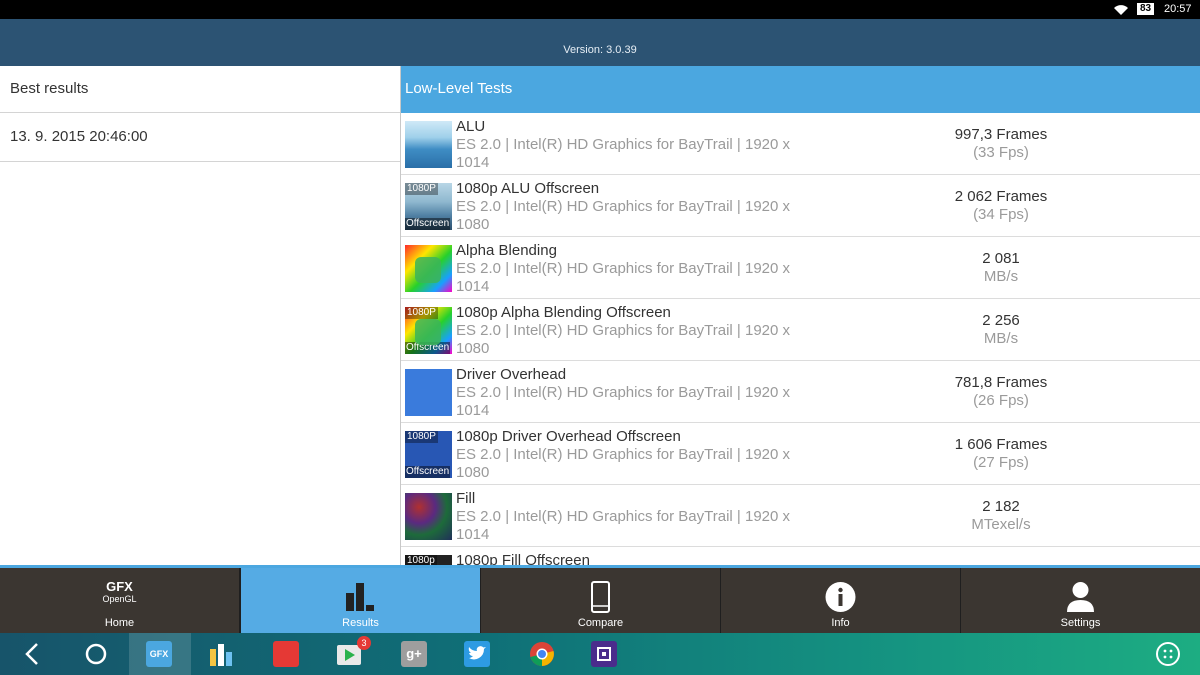 This screenshot has width=1200, height=675. I want to click on bar-chart-icon, so click(360, 597).